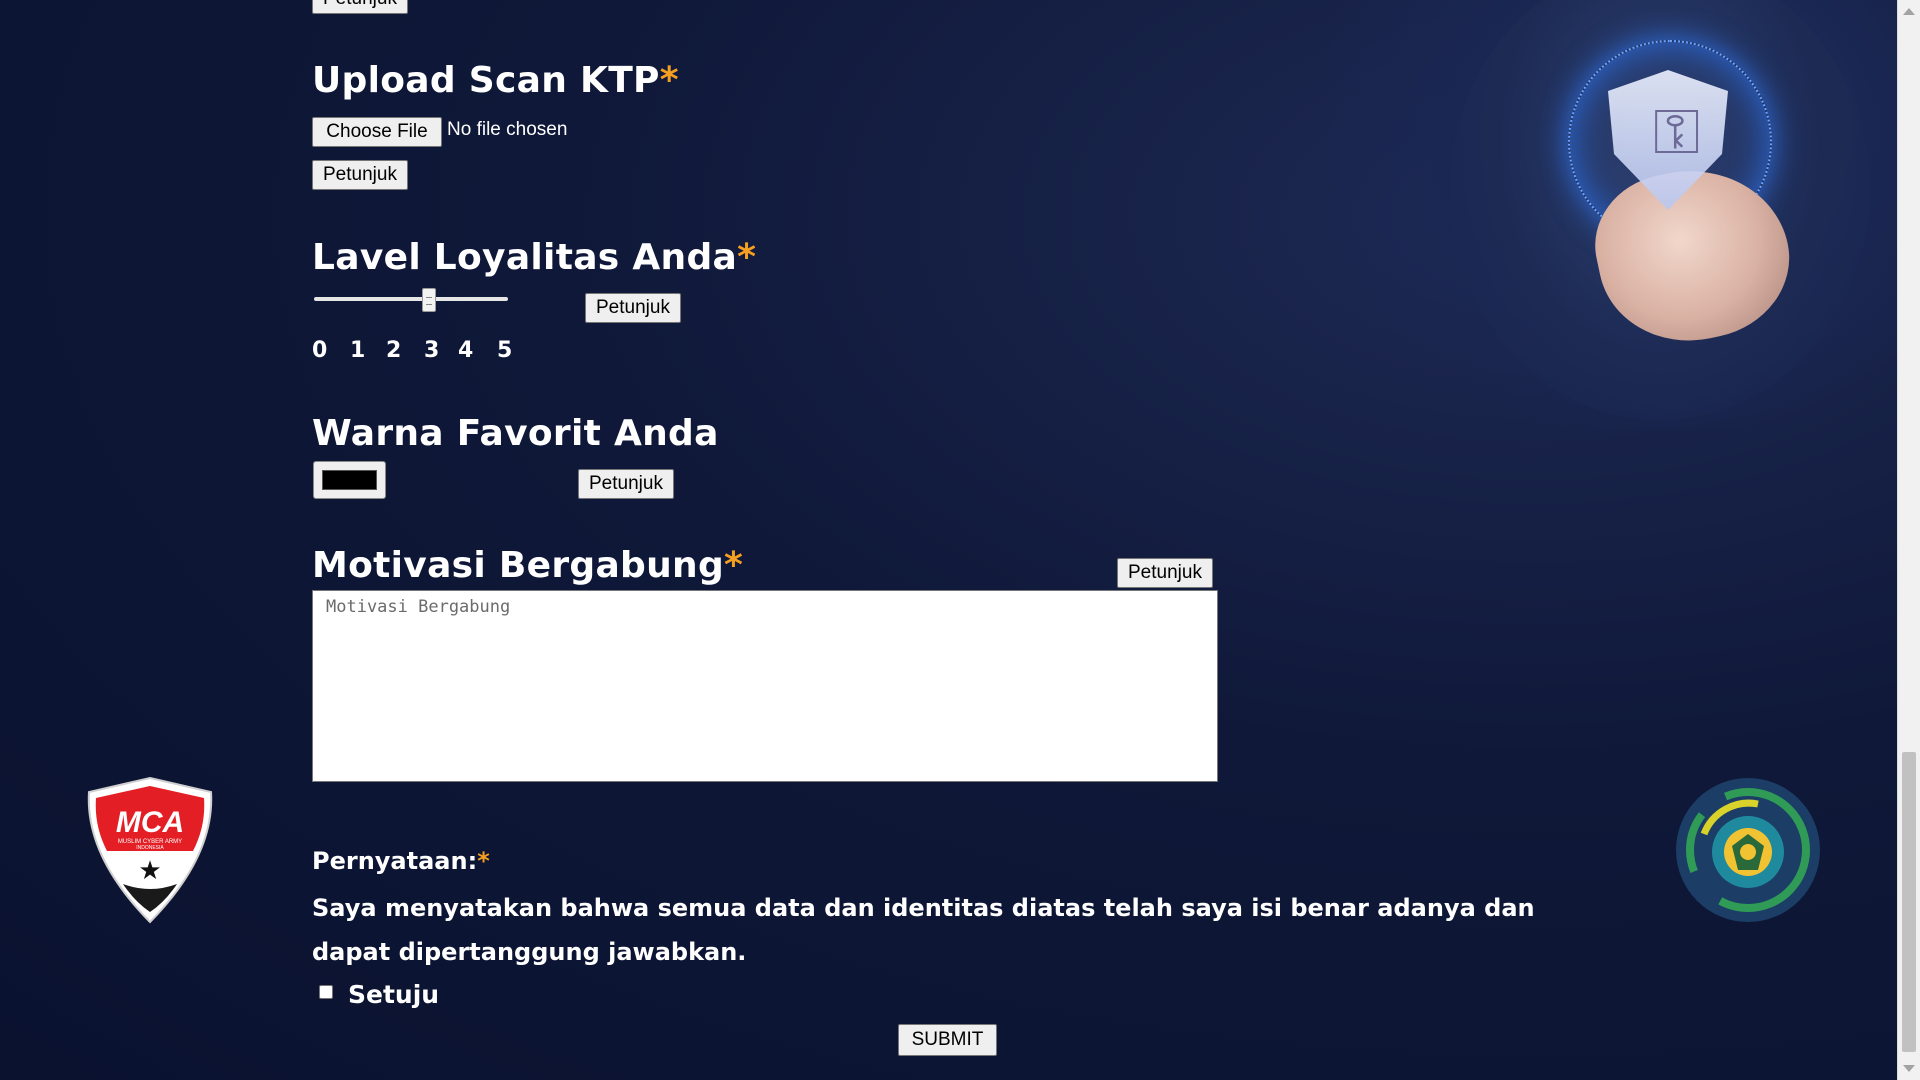  What do you see at coordinates (495, 80) in the screenshot?
I see `ktp-title: Upload Scan KTP*` at bounding box center [495, 80].